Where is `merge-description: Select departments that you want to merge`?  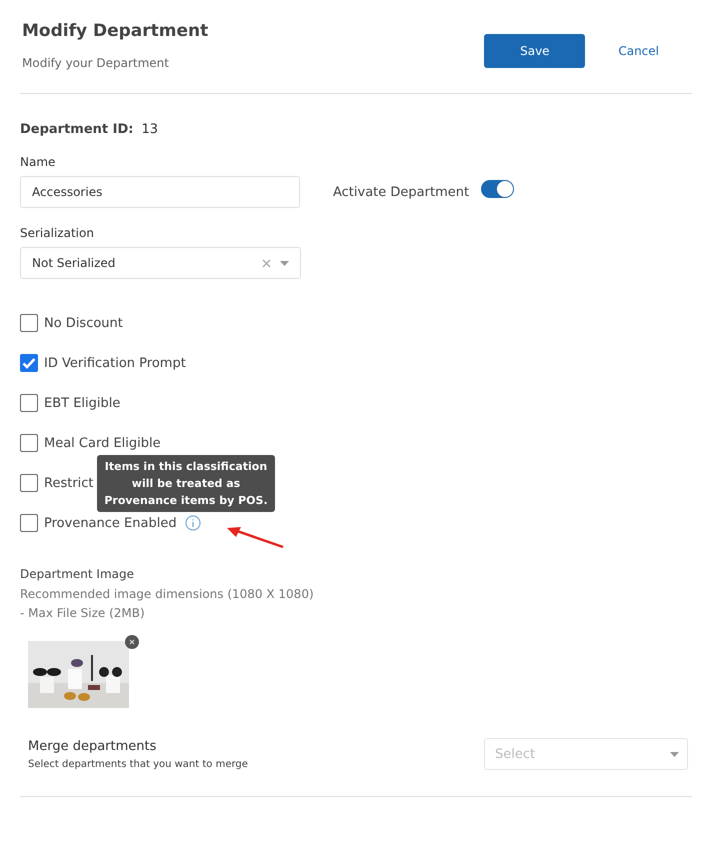 merge-description: Select departments that you want to merge is located at coordinates (138, 764).